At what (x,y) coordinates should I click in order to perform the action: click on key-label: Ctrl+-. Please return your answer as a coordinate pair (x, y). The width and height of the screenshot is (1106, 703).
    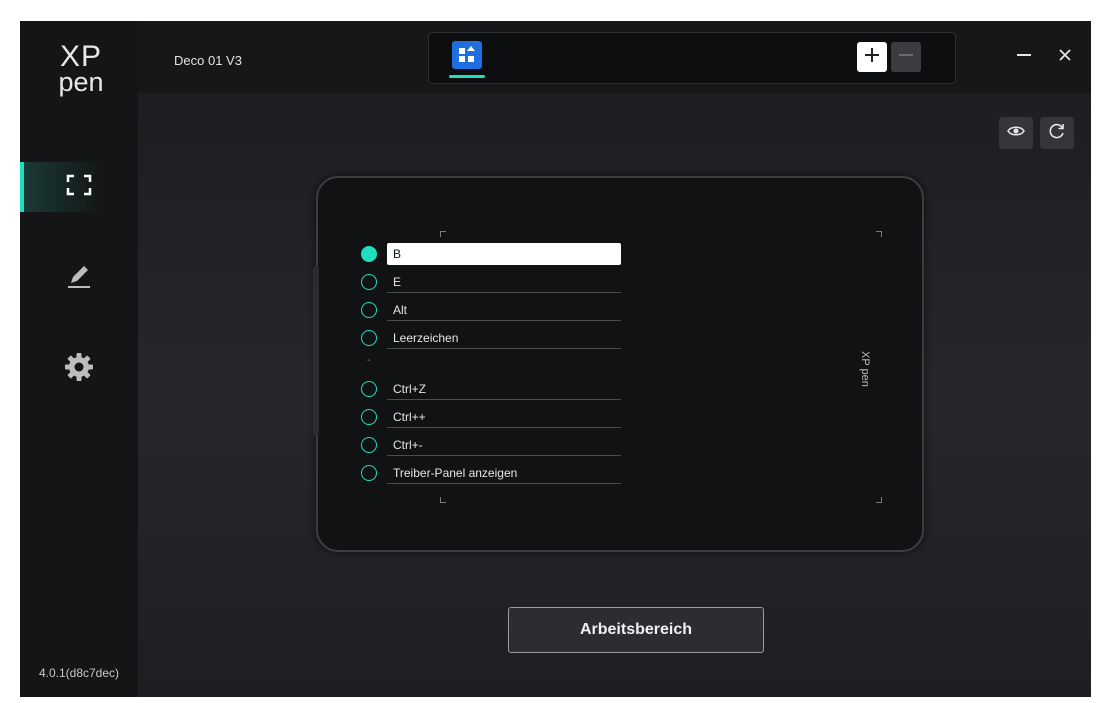
    Looking at the image, I should click on (504, 445).